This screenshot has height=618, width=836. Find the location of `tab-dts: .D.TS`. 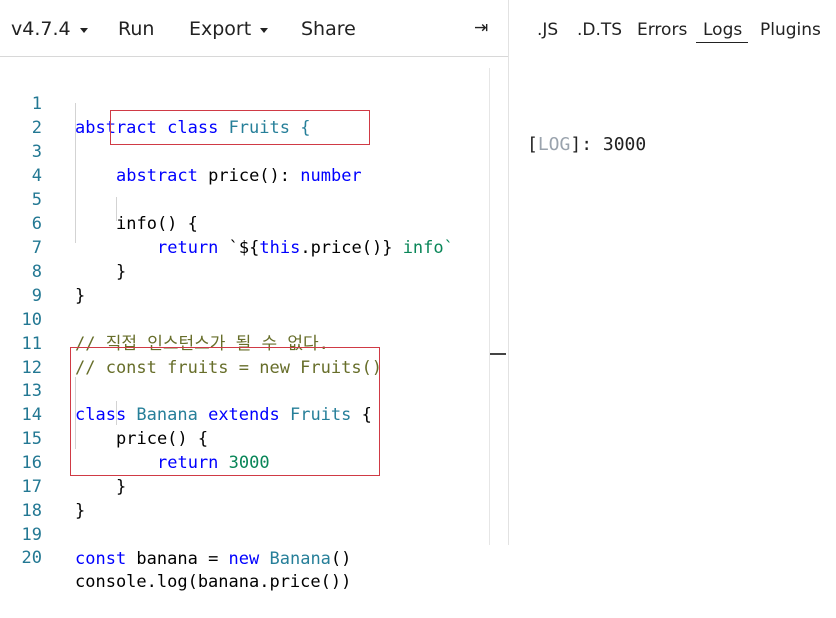

tab-dts: .D.TS is located at coordinates (599, 30).